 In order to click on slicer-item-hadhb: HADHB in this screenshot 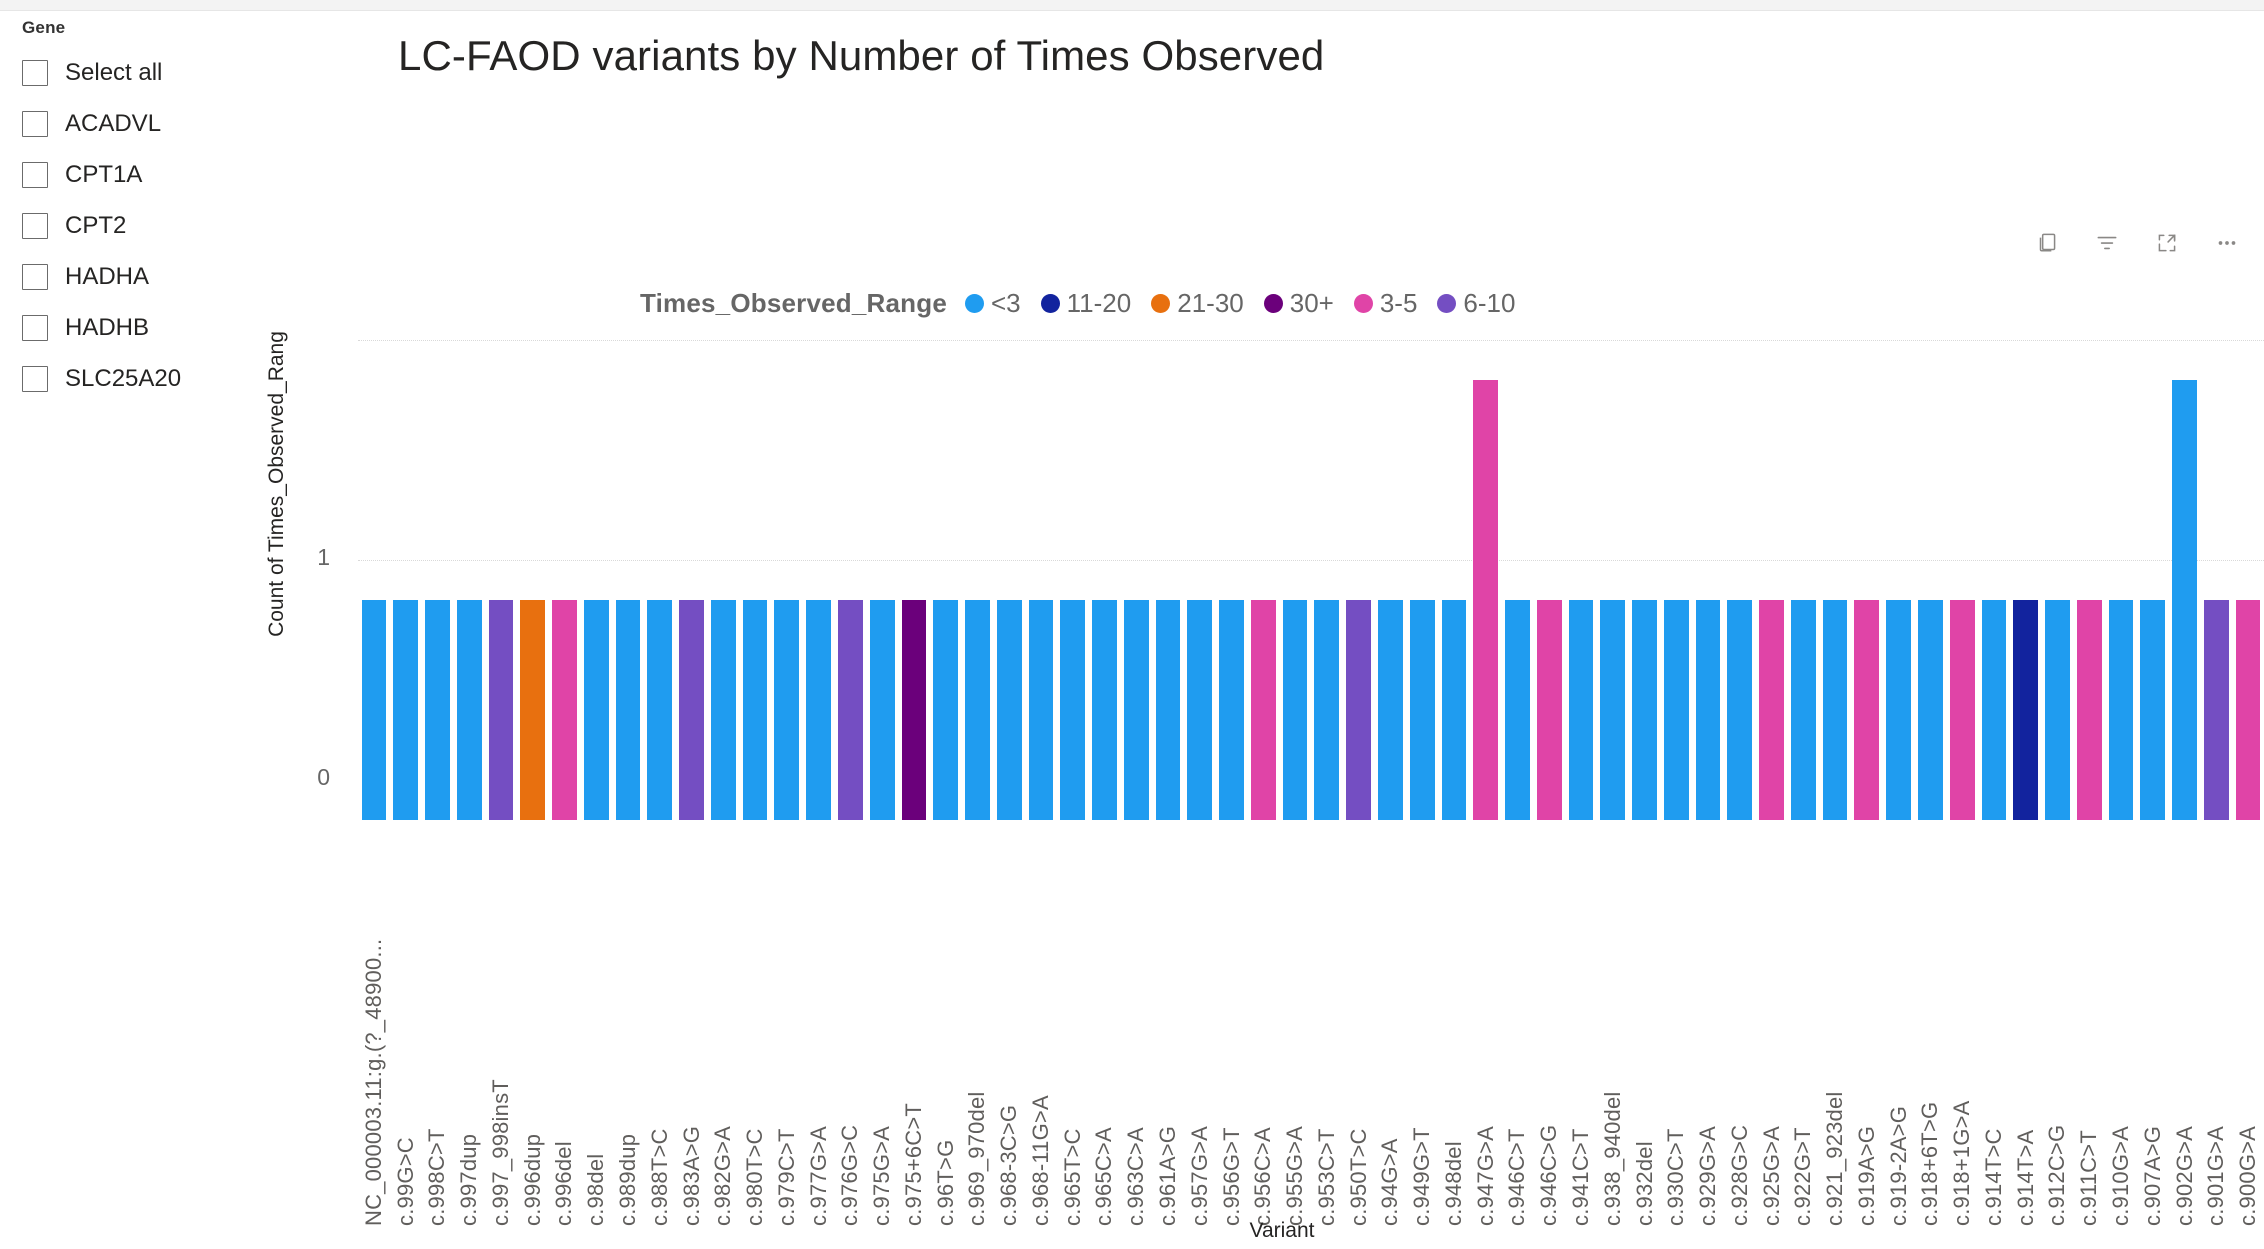, I will do `click(137, 327)`.